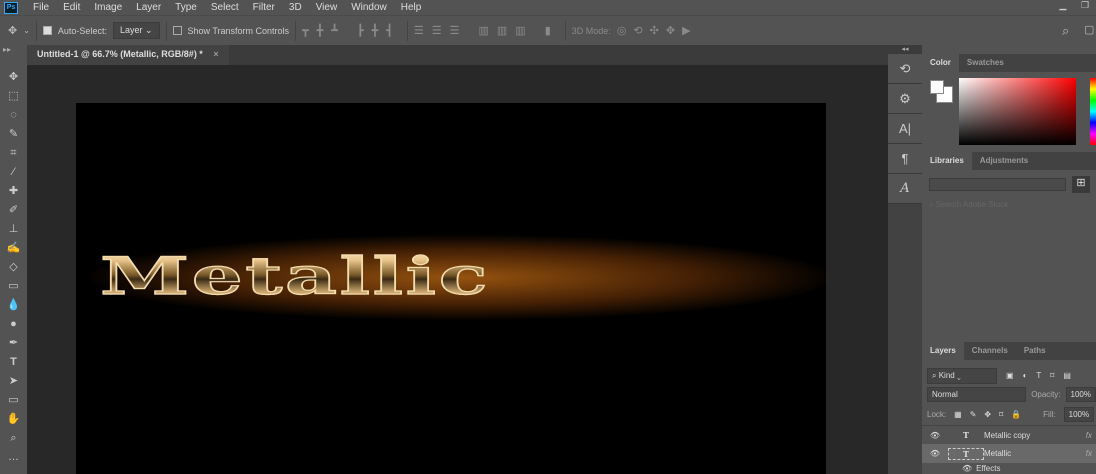 This screenshot has height=474, width=1096. Describe the element at coordinates (1038, 375) in the screenshot. I see `filter-type-icon: T` at that location.